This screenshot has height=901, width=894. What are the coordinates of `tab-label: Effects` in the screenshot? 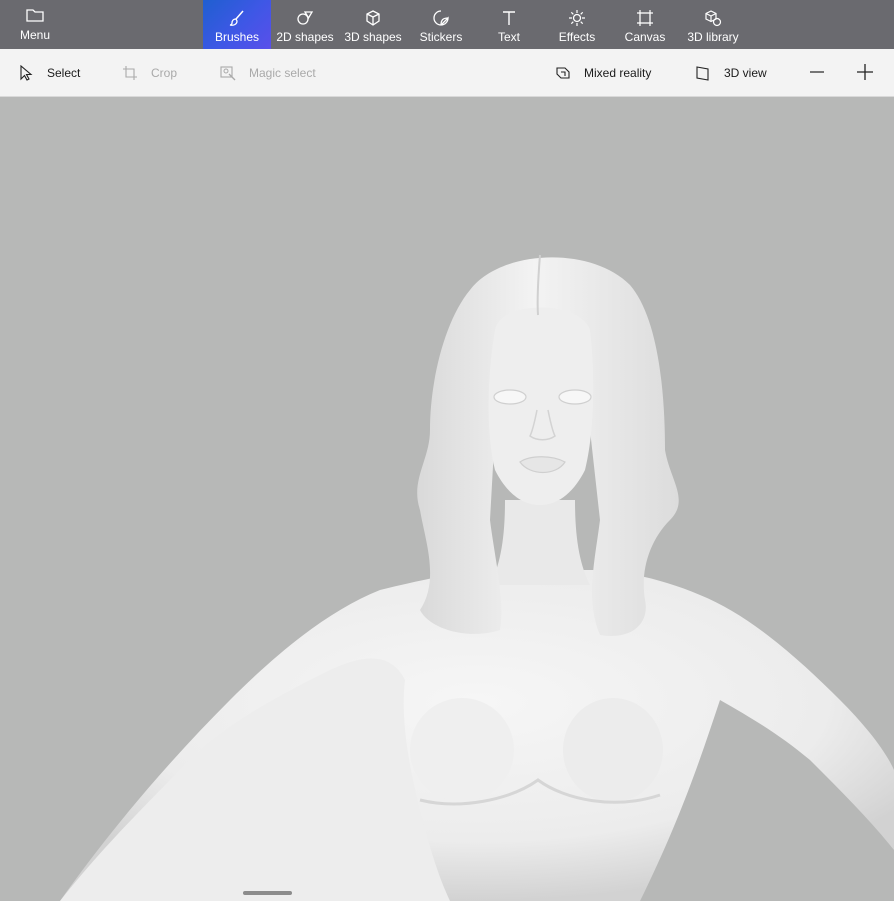 It's located at (577, 37).